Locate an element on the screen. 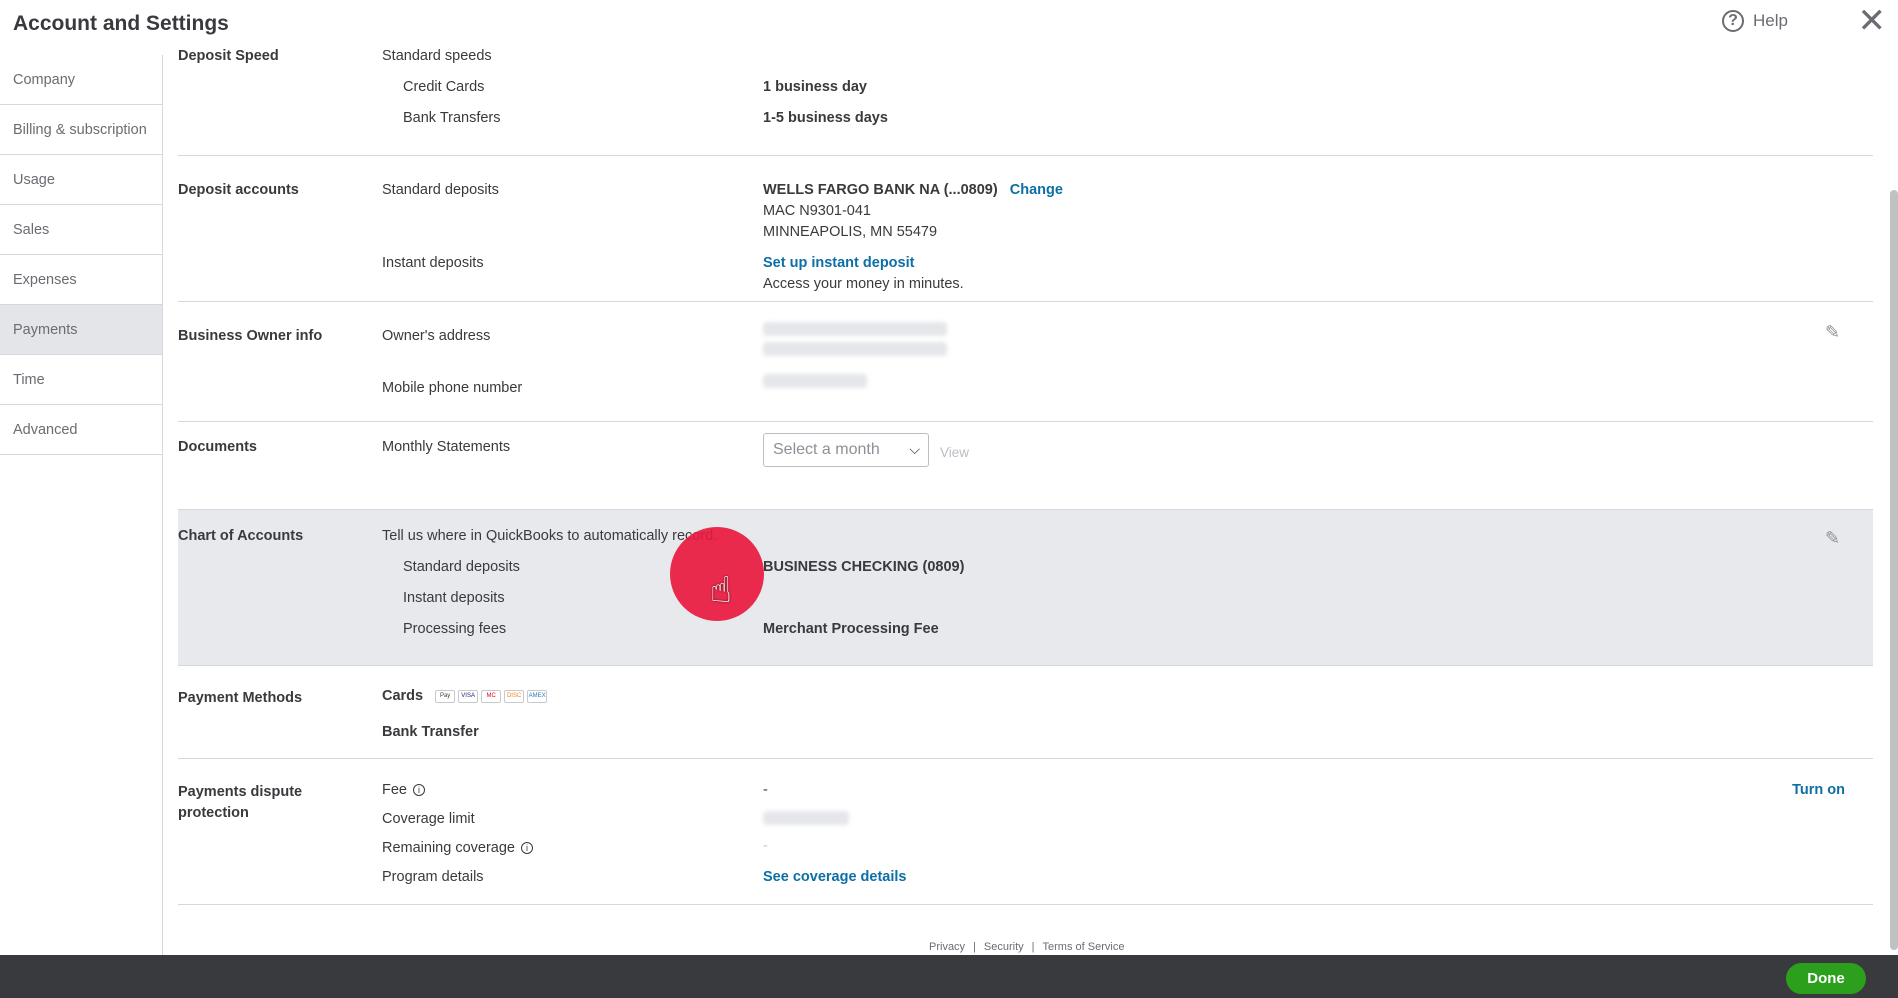  processing-fees-account: Merchant Processing Fee is located at coordinates (851, 629).